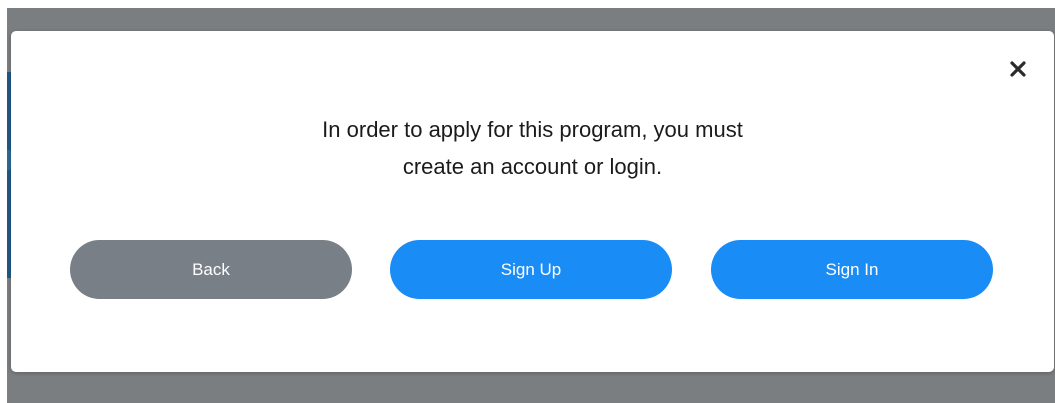 The height and width of the screenshot is (403, 1055). I want to click on sign-up-button: Sign Up, so click(531, 269).